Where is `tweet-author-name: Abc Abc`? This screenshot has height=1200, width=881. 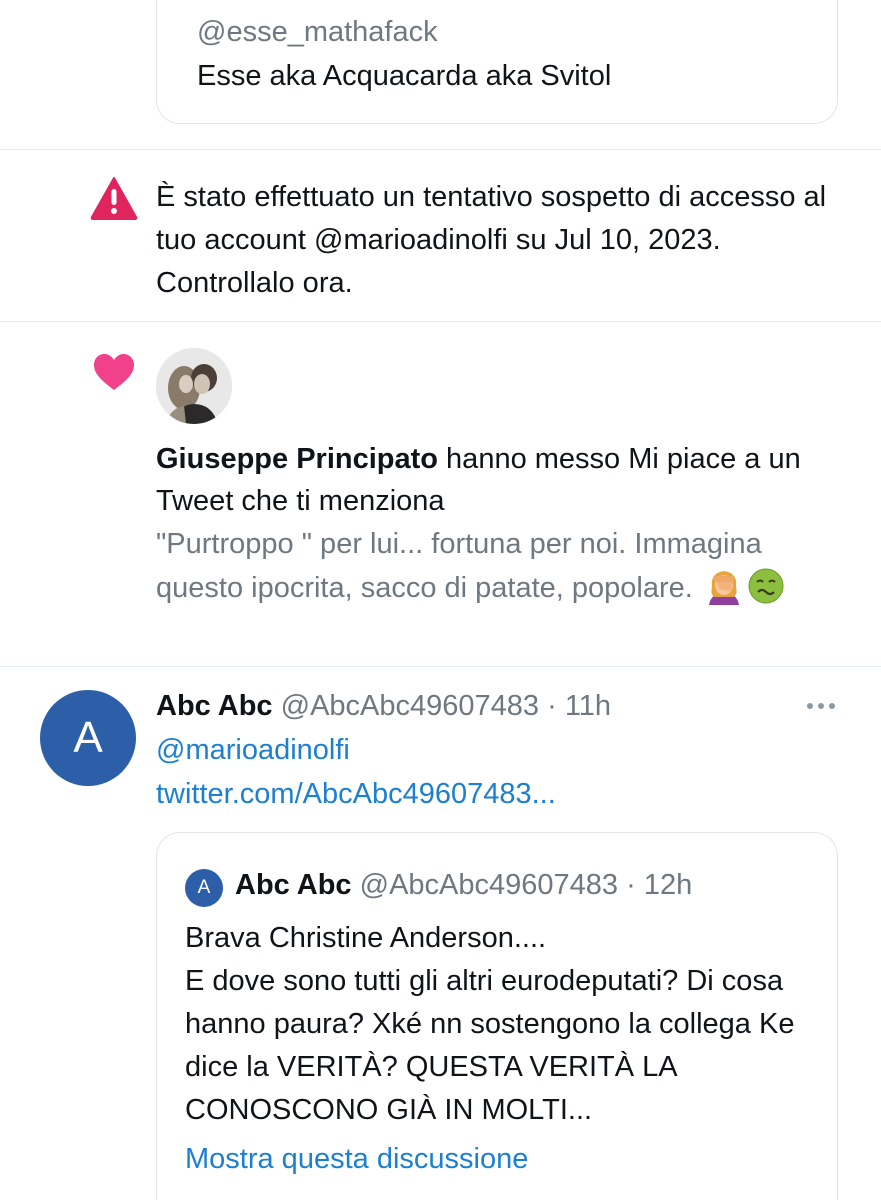 tweet-author-name: Abc Abc is located at coordinates (214, 706).